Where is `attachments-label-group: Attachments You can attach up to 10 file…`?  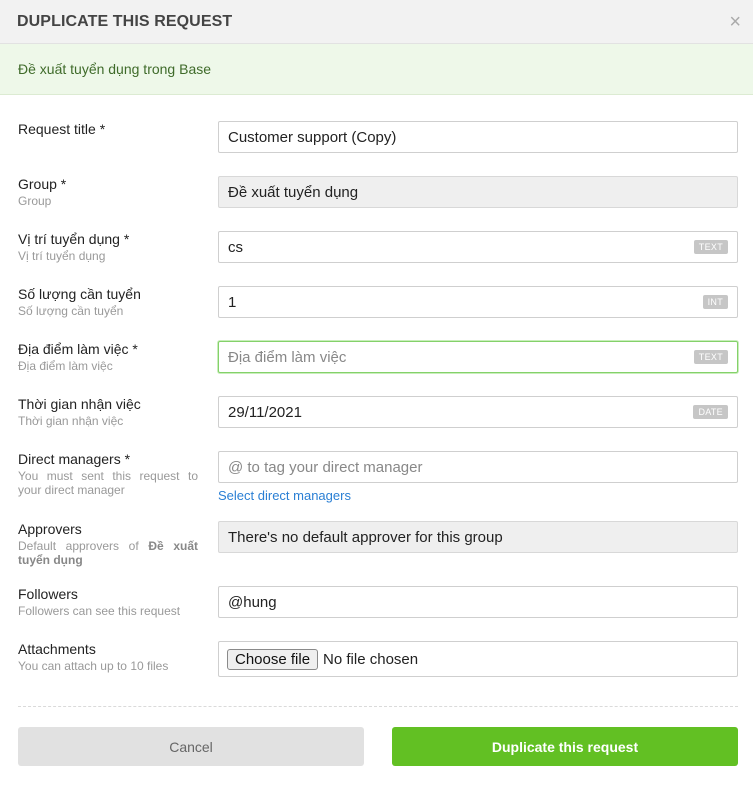
attachments-label-group: Attachments You can attach up to 10 file… is located at coordinates (108, 657).